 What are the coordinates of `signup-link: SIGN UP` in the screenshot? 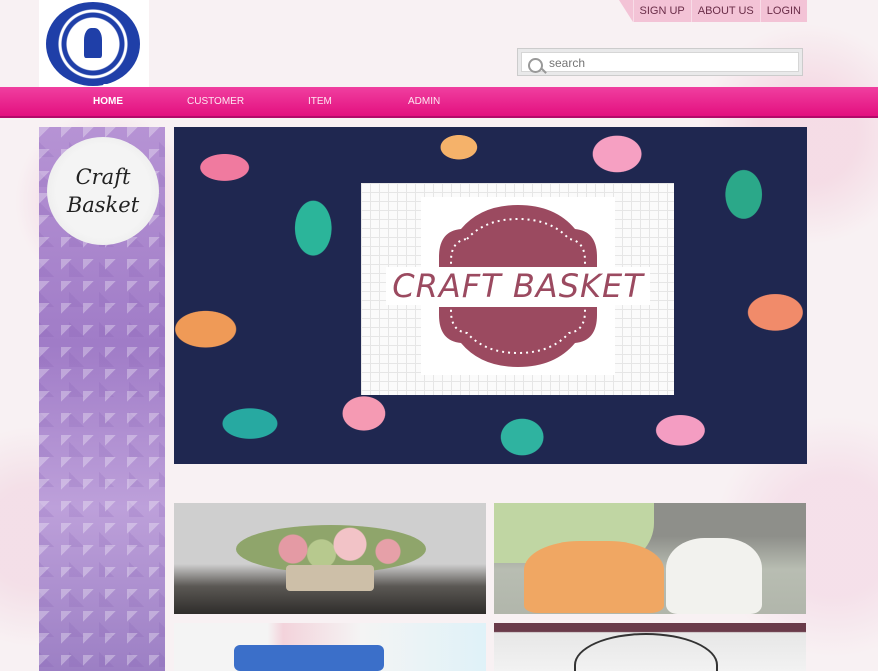 It's located at (661, 11).